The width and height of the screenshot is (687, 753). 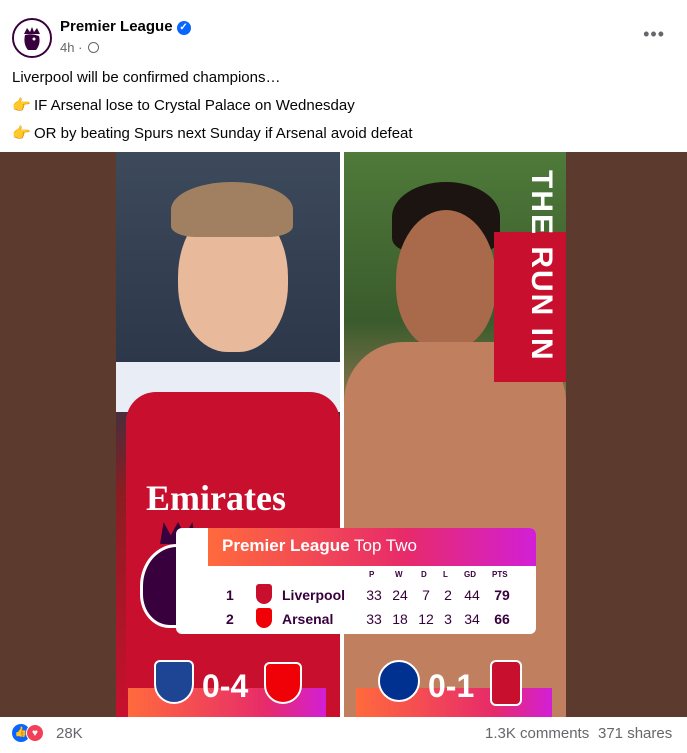 What do you see at coordinates (448, 595) in the screenshot?
I see `row-lost: 2` at bounding box center [448, 595].